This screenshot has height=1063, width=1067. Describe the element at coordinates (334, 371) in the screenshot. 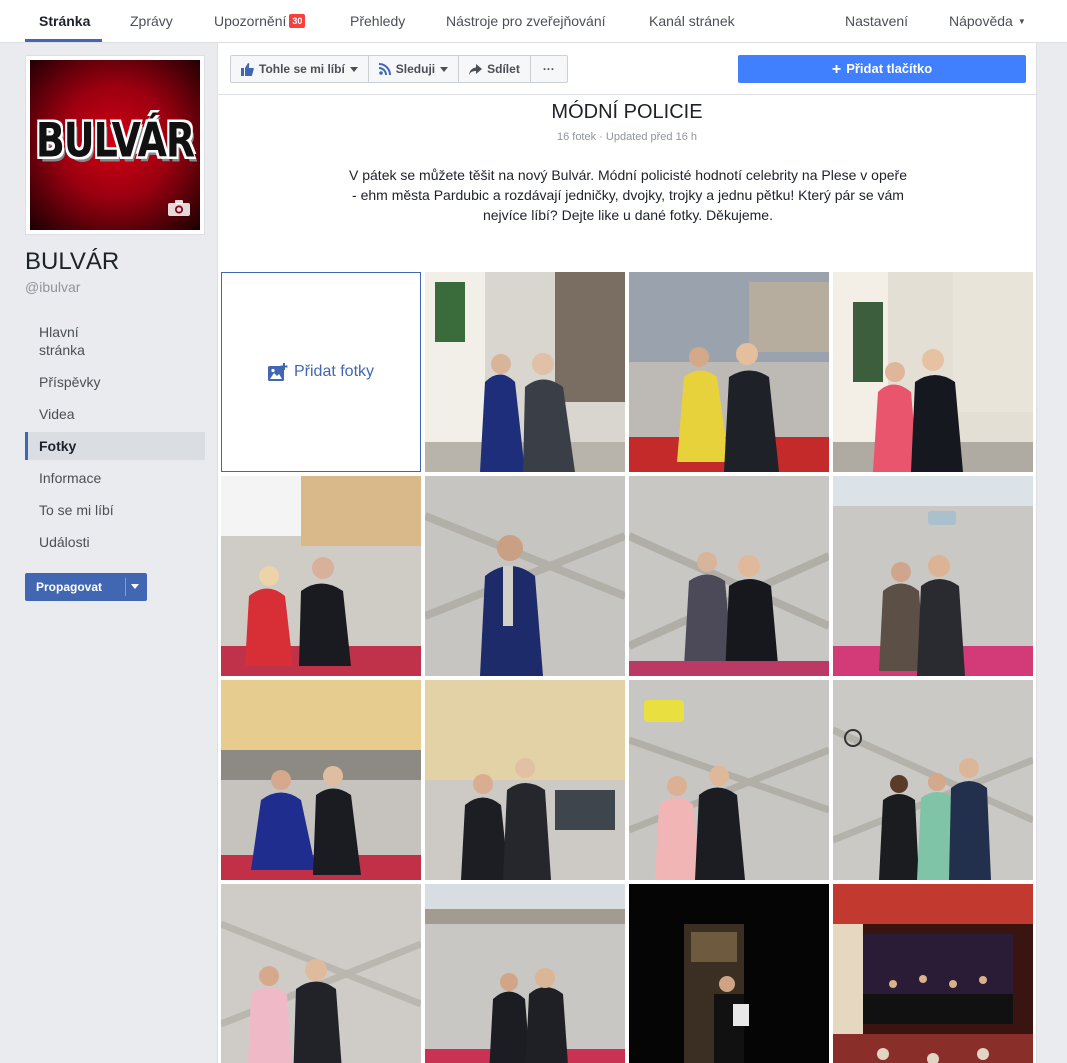

I see `add-photos-label: Přidat fotky` at that location.